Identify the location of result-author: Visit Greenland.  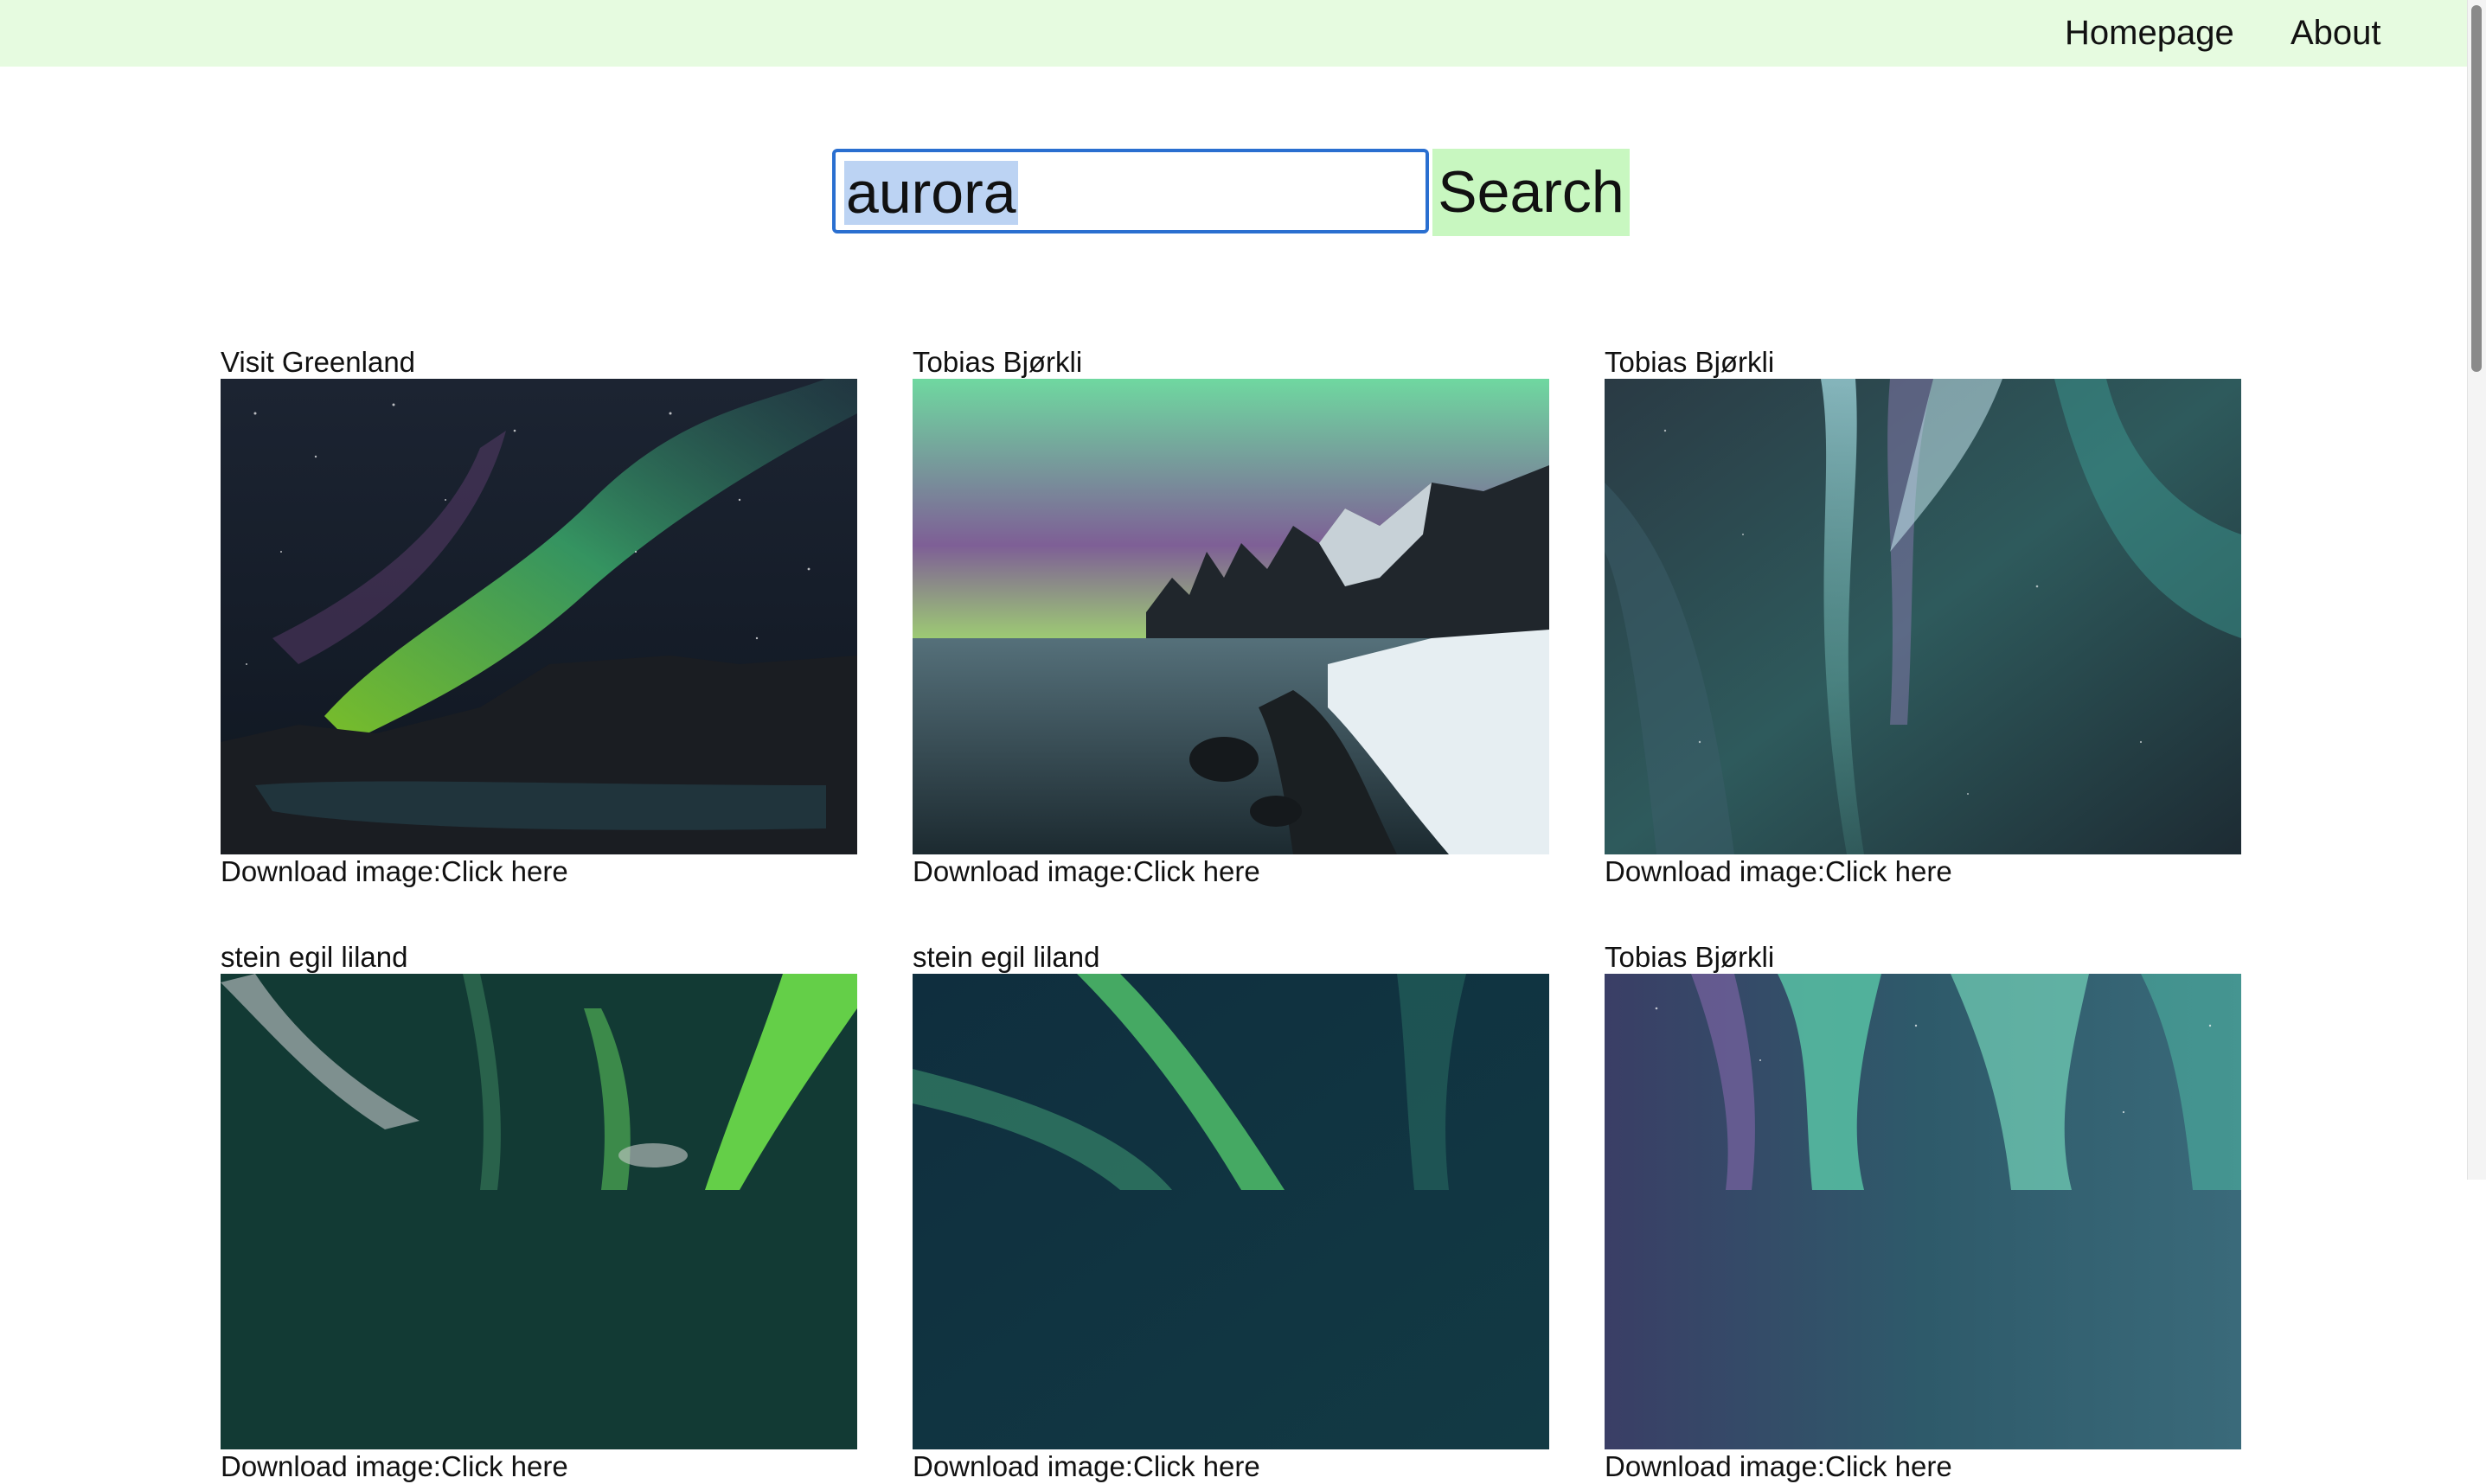
(319, 362).